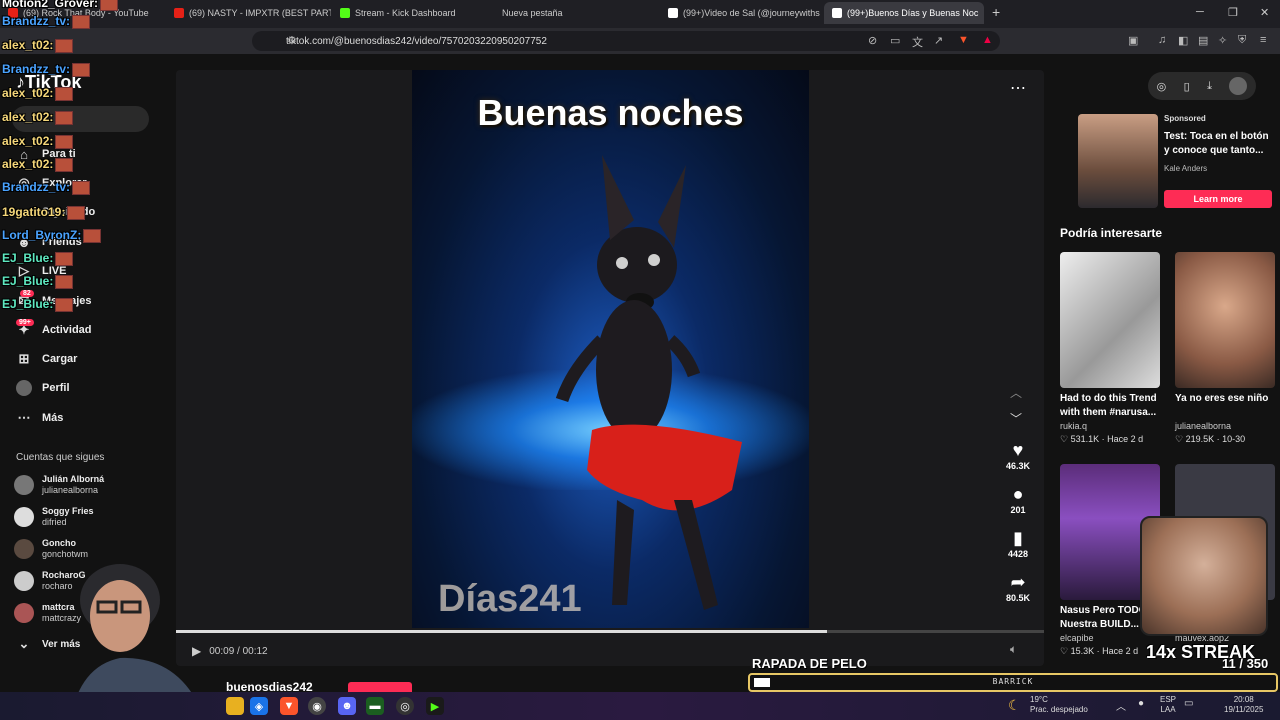  Describe the element at coordinates (809, 663) in the screenshot. I see `goal-title: RAPADA DE PELO` at that location.